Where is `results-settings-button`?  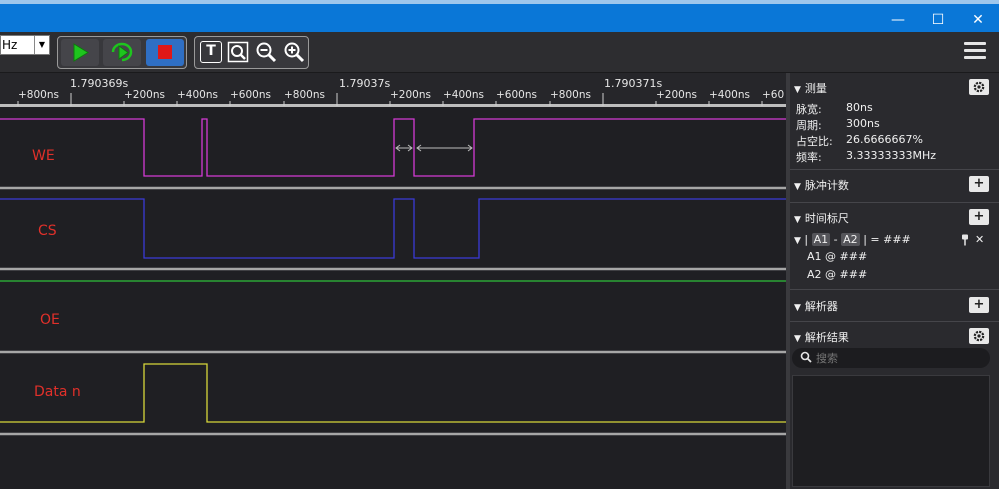 results-settings-button is located at coordinates (979, 336).